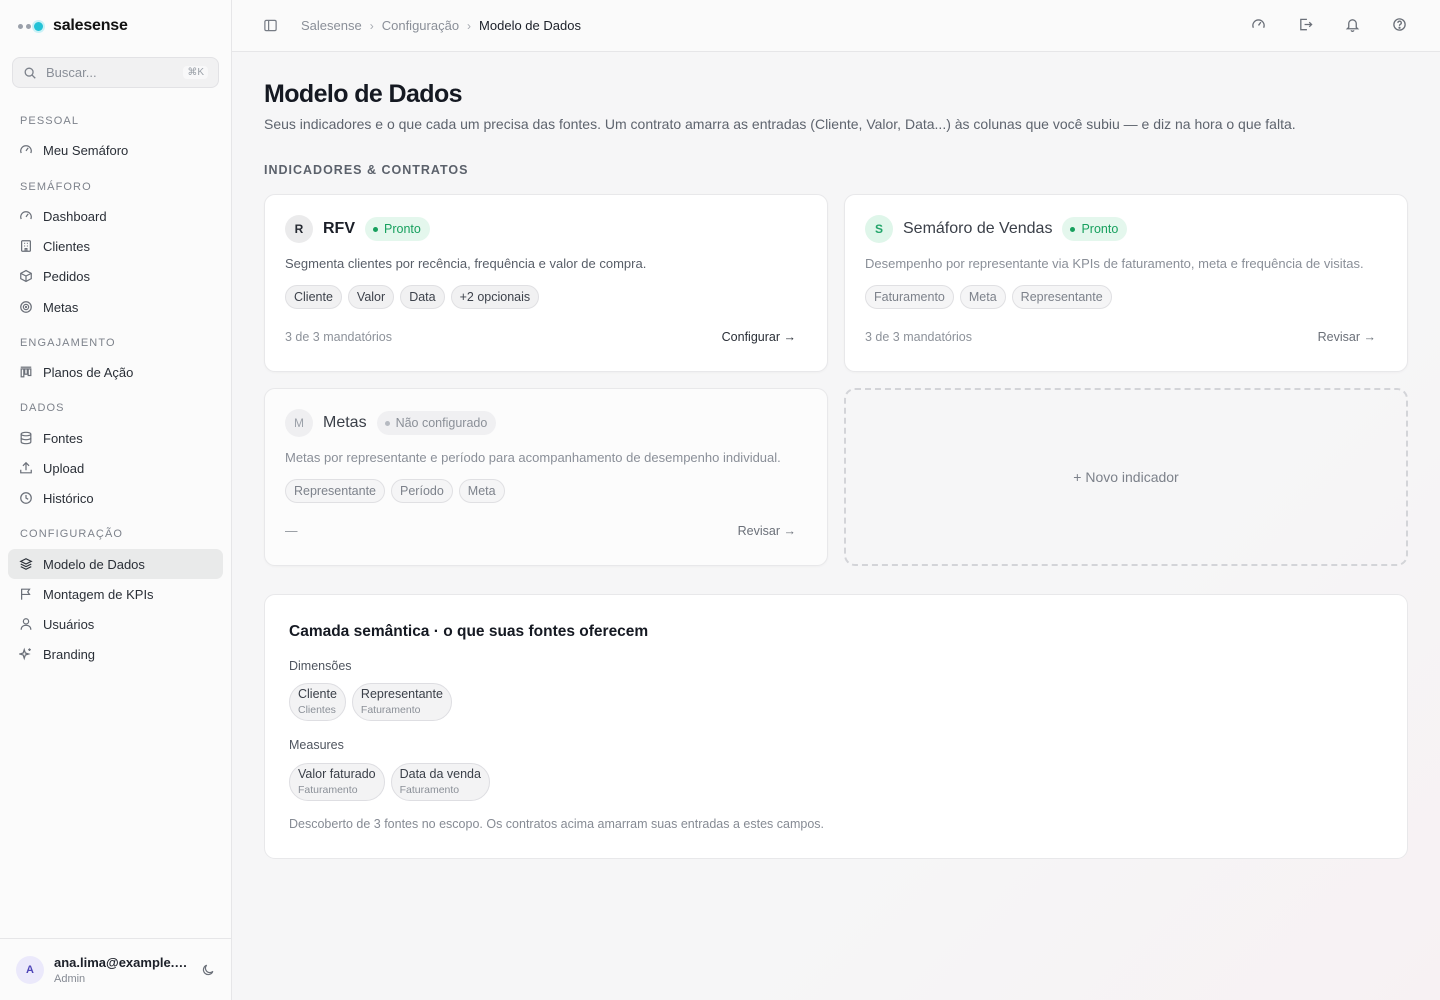  I want to click on dimension-pill: Representante Faturamento, so click(401, 702).